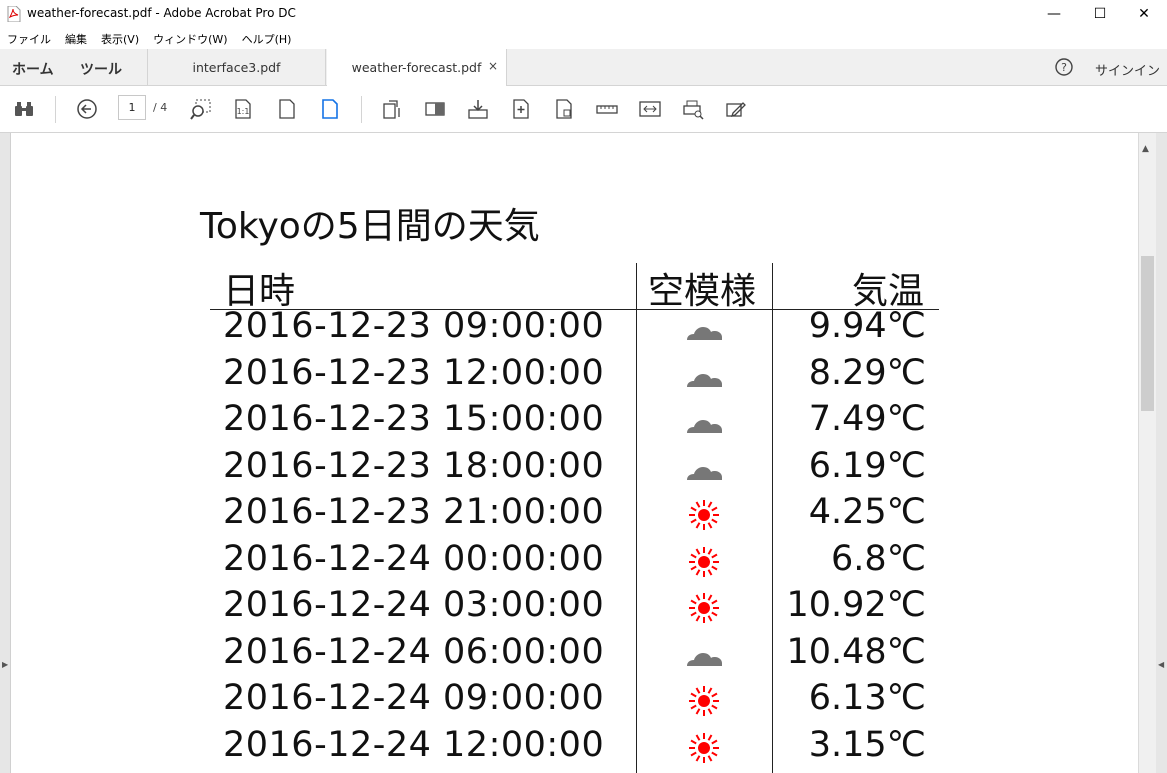  What do you see at coordinates (650, 109) in the screenshot?
I see `compare-files-icon` at bounding box center [650, 109].